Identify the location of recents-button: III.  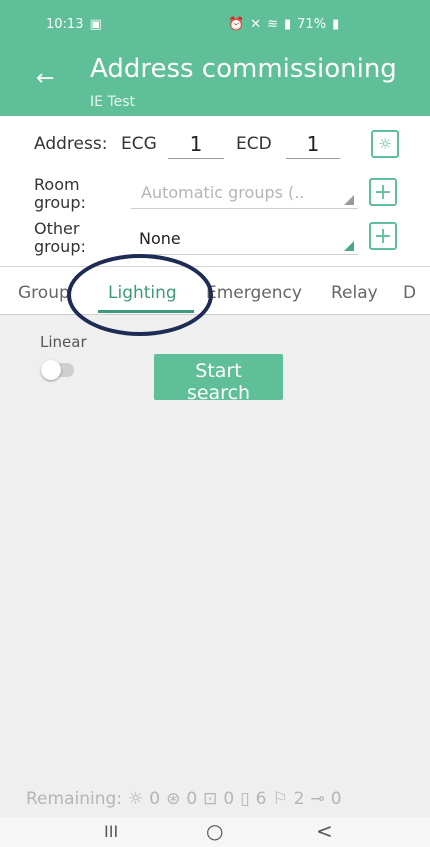
(111, 831).